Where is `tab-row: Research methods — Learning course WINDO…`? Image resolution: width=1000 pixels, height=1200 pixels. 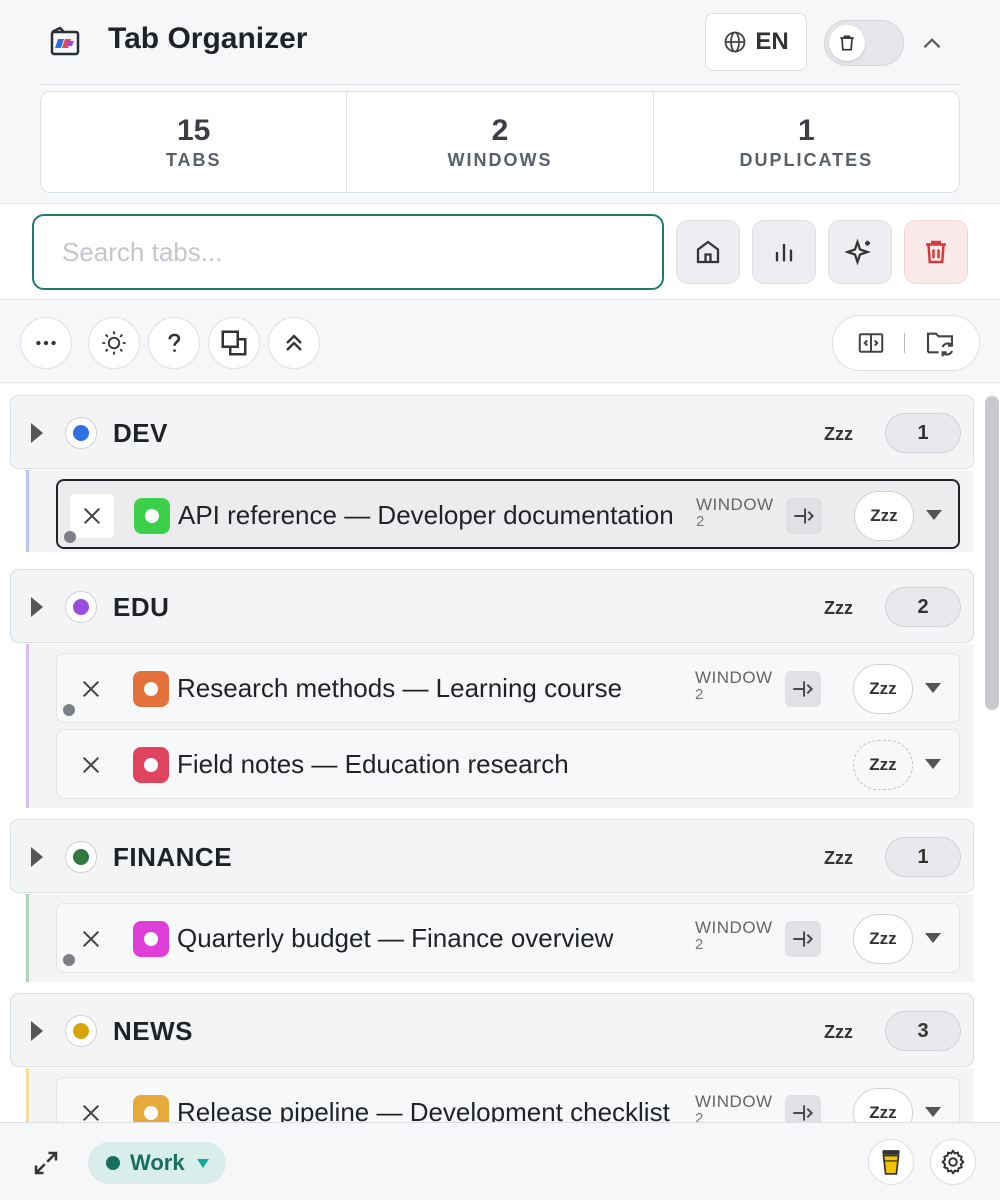
tab-row: Research methods — Learning course WINDO… is located at coordinates (508, 688).